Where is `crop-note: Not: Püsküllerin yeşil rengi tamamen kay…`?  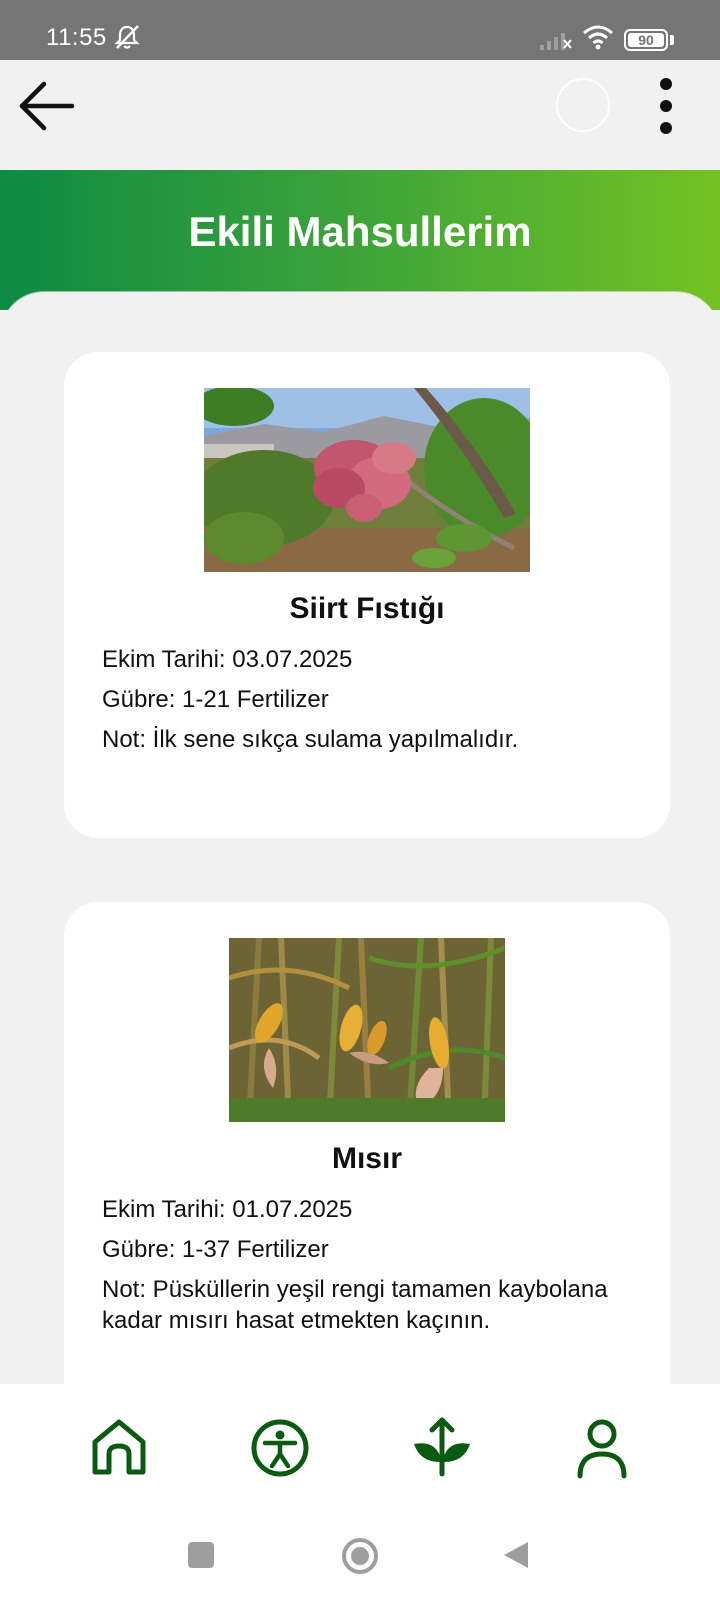
crop-note: Not: Püsküllerin yeşil rengi tamamen kay… is located at coordinates (355, 1305).